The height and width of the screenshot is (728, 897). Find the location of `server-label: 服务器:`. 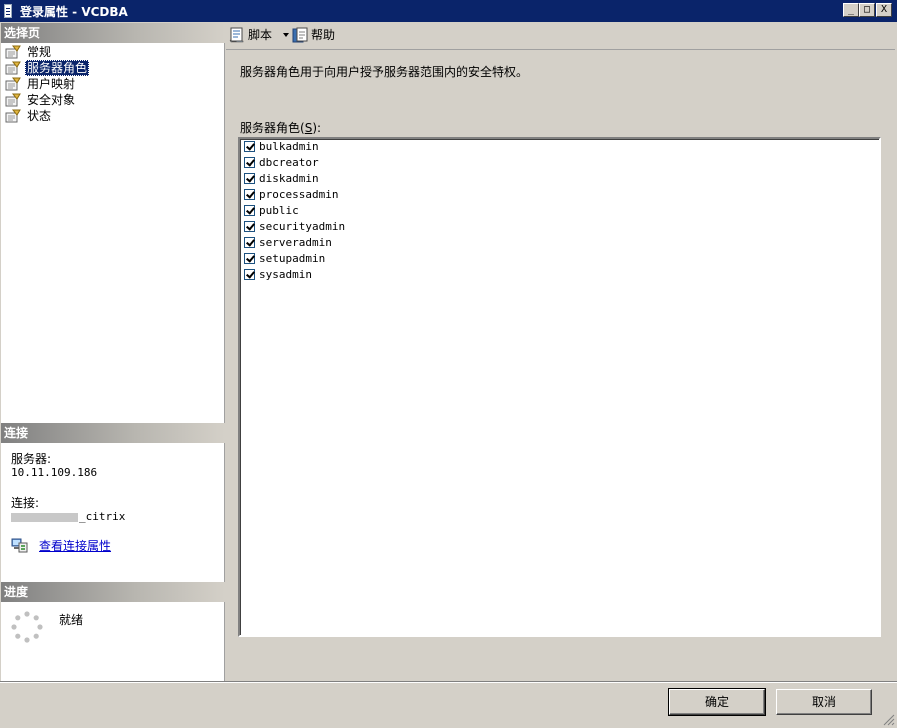

server-label: 服务器: is located at coordinates (31, 459).